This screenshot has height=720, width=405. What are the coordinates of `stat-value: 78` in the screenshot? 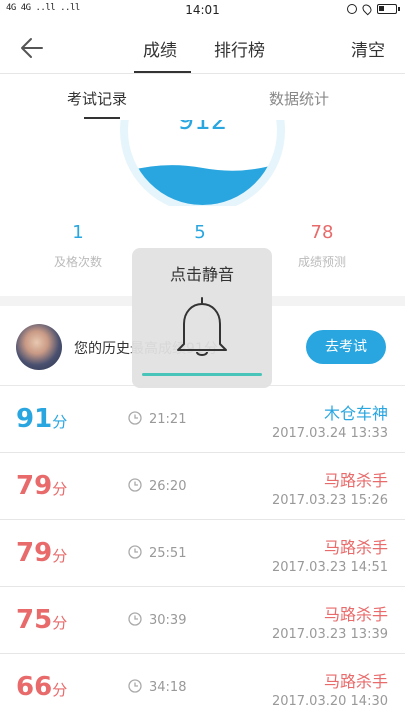 It's located at (322, 232).